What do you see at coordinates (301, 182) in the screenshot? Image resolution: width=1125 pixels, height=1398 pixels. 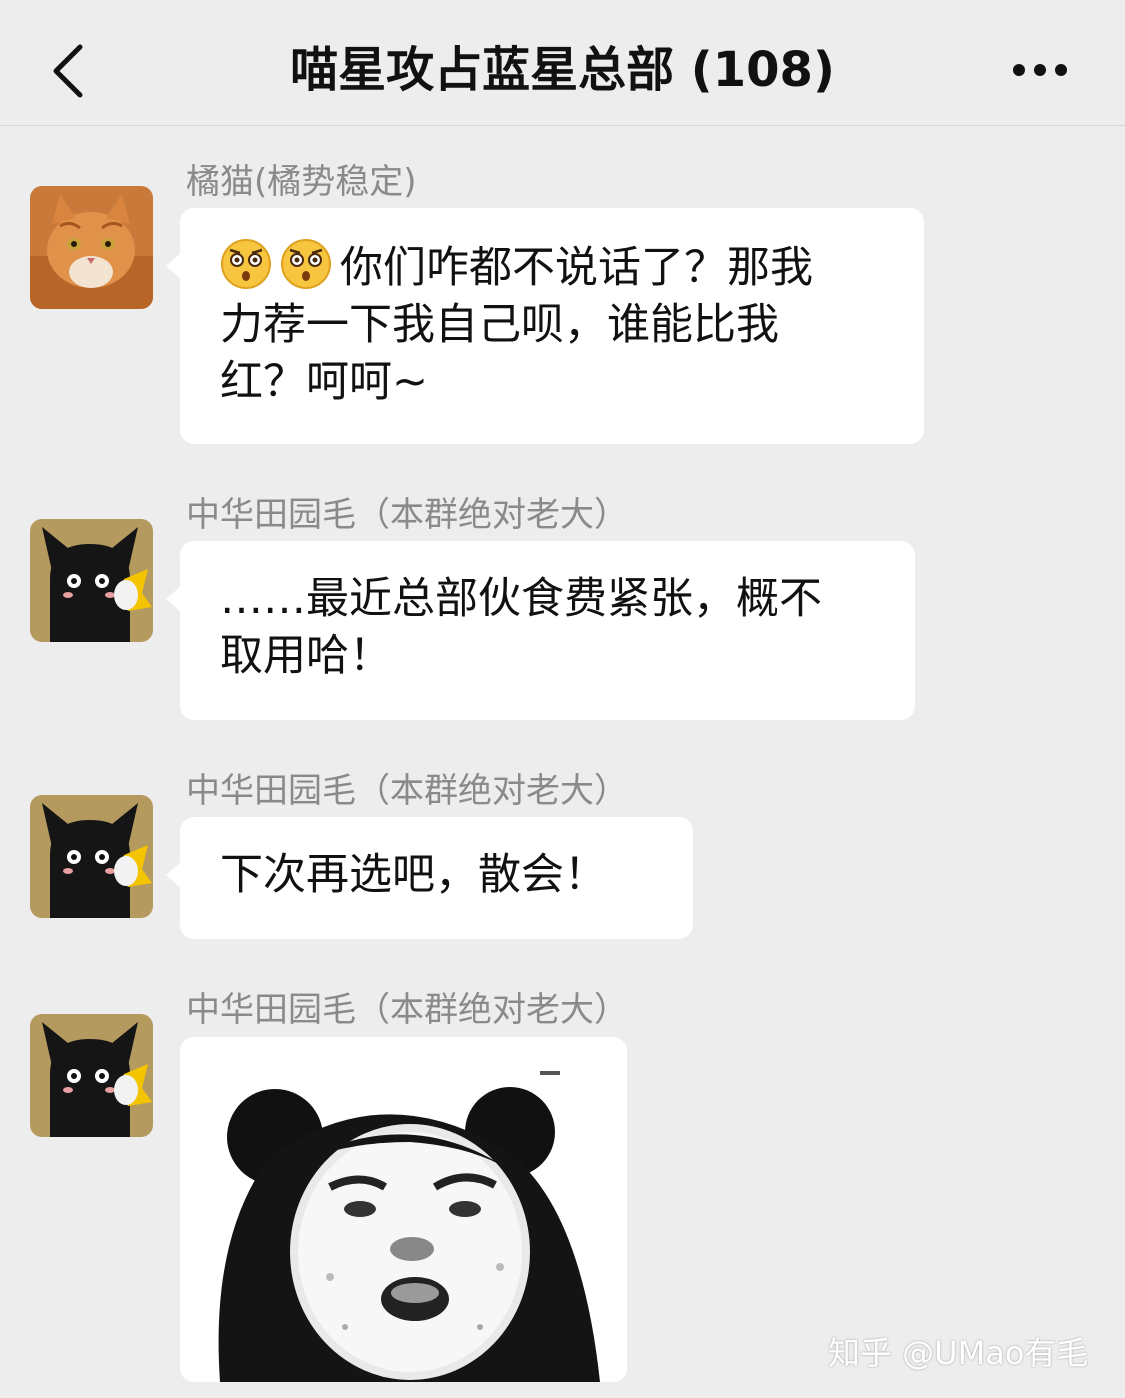 I see `sender-name: 橘猫(橘势稳定)` at bounding box center [301, 182].